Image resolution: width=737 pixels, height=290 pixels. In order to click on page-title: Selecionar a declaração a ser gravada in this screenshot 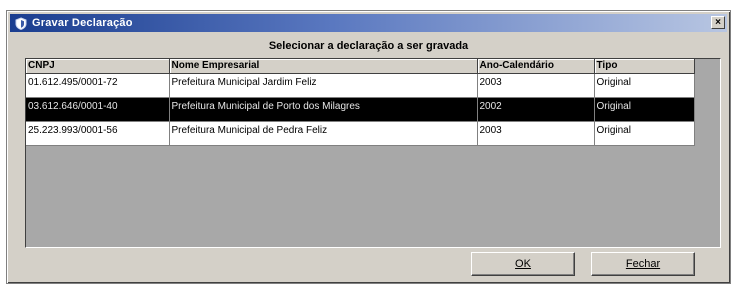, I will do `click(368, 46)`.